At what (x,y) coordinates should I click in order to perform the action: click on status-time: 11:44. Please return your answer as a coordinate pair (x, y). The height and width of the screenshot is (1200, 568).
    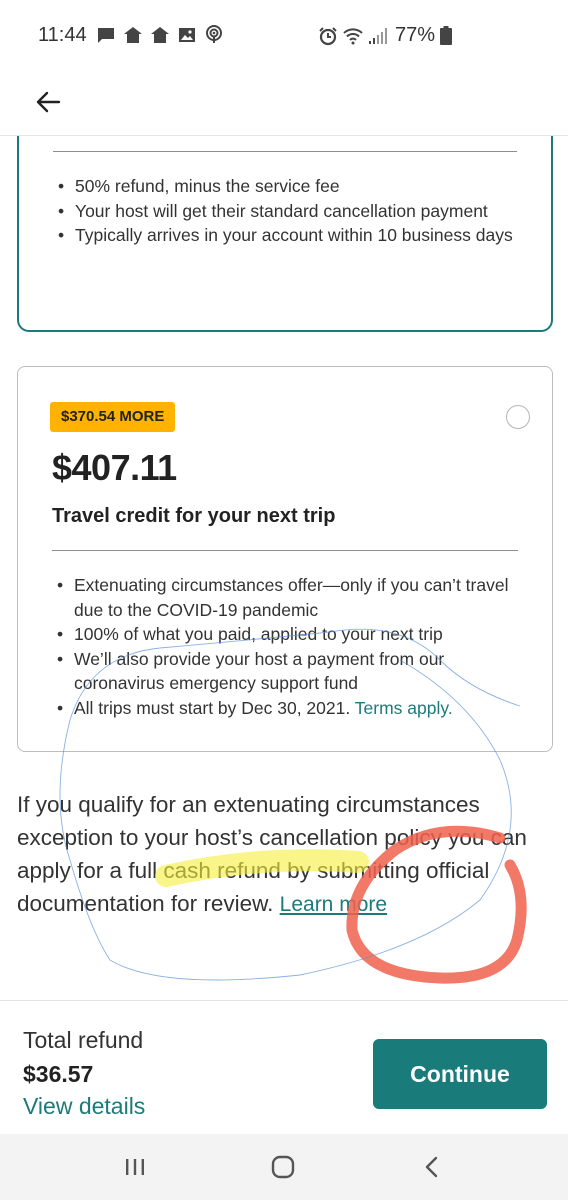
    Looking at the image, I should click on (62, 35).